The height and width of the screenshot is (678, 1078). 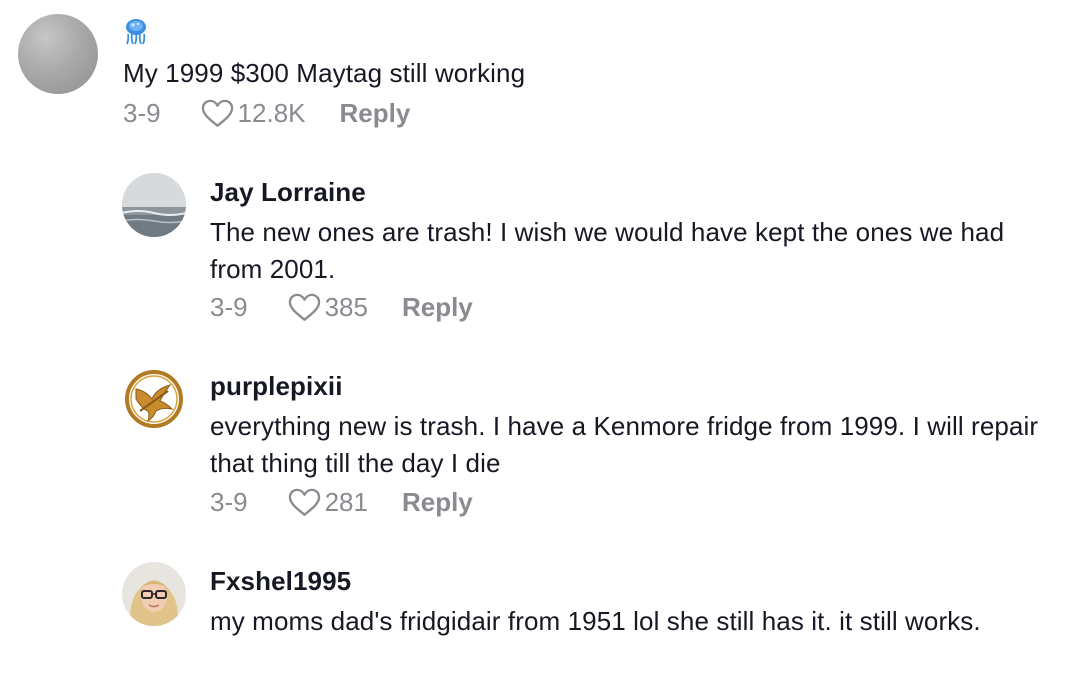 I want to click on seascape-avatar-image, so click(x=154, y=205).